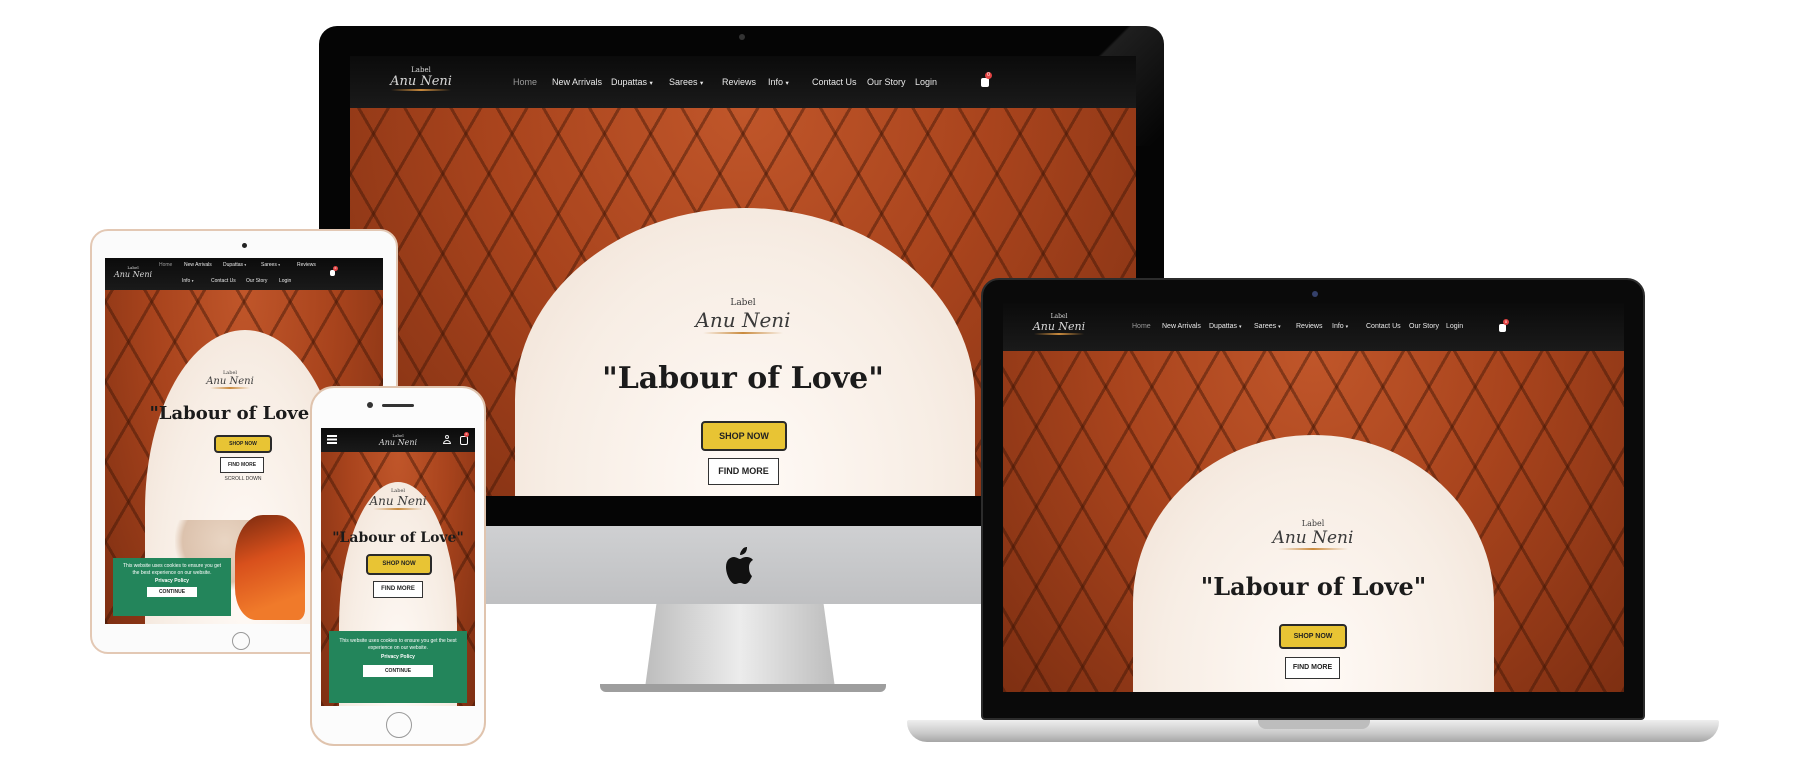  What do you see at coordinates (332, 439) in the screenshot?
I see `list-menu-icon` at bounding box center [332, 439].